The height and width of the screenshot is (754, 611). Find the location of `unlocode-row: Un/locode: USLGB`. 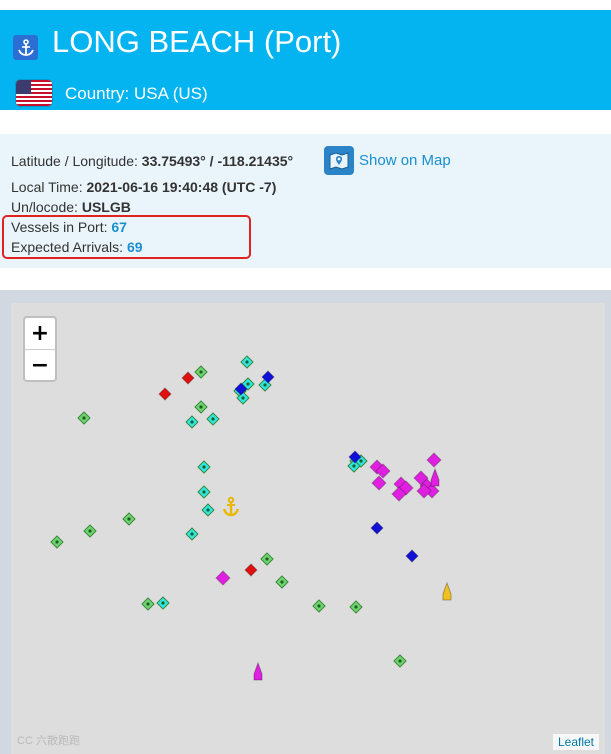

unlocode-row: Un/locode: USLGB is located at coordinates (71, 207).